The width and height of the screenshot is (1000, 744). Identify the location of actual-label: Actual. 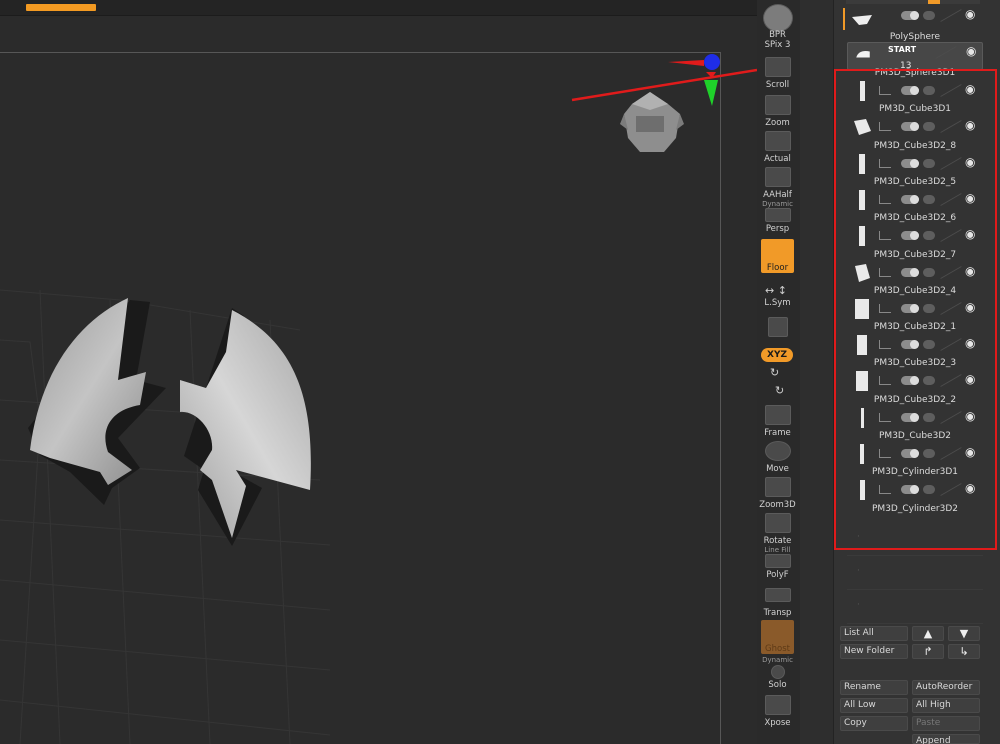
(777, 159).